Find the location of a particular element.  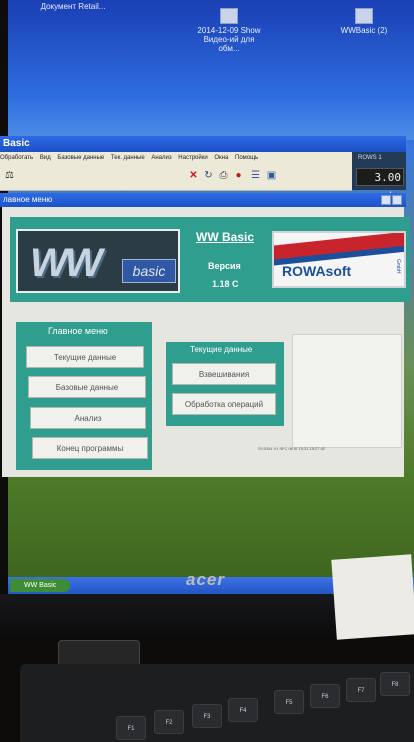

key-f3: F3 is located at coordinates (207, 716).